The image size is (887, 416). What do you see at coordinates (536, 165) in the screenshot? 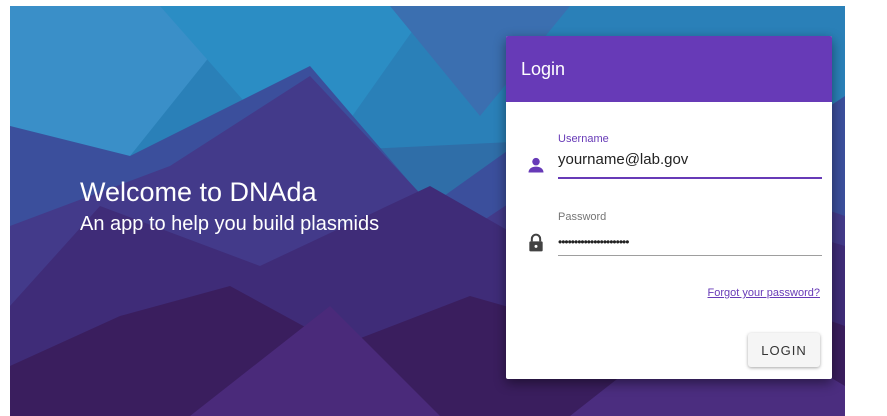
I see `person-icon` at bounding box center [536, 165].